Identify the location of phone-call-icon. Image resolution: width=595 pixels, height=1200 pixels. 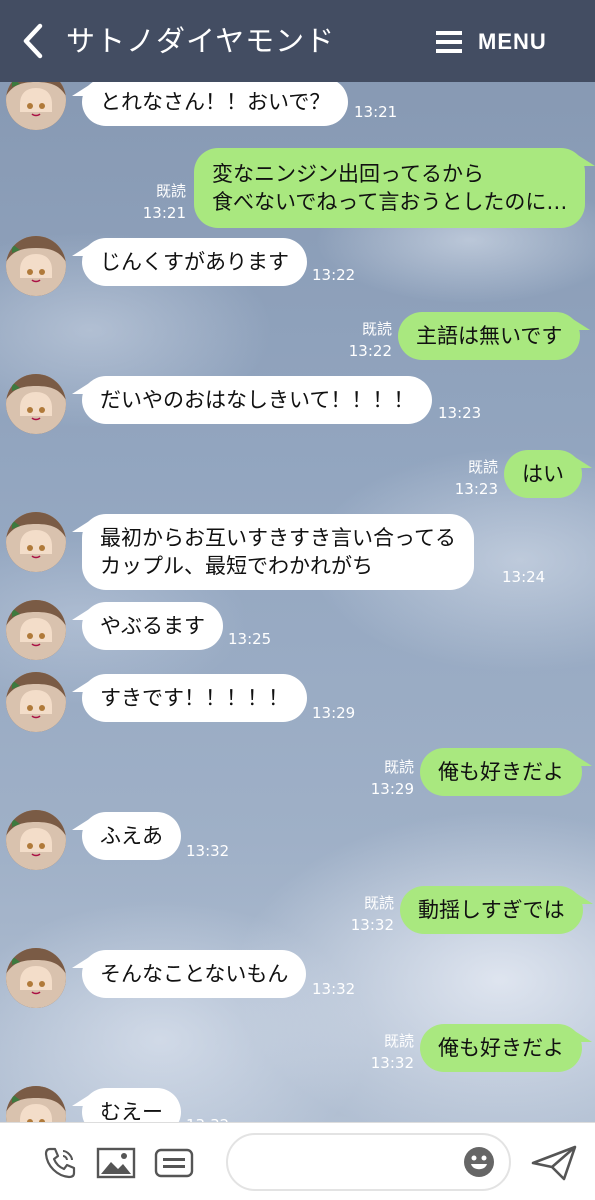
(60, 1163).